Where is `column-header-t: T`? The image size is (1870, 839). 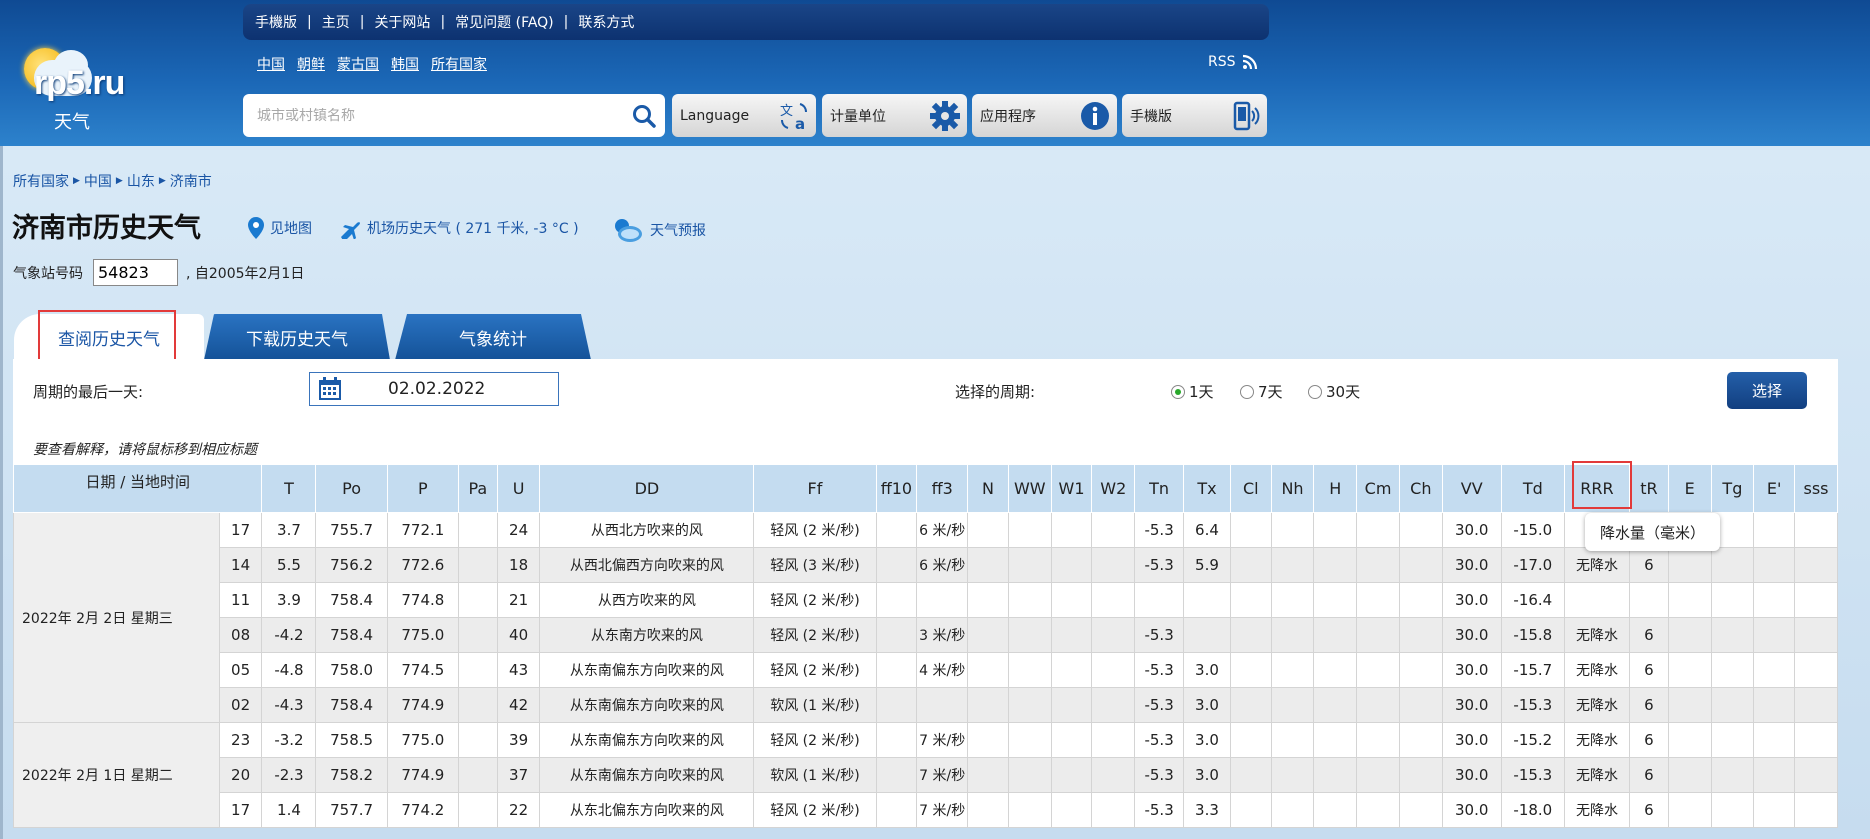
column-header-t: T is located at coordinates (289, 488).